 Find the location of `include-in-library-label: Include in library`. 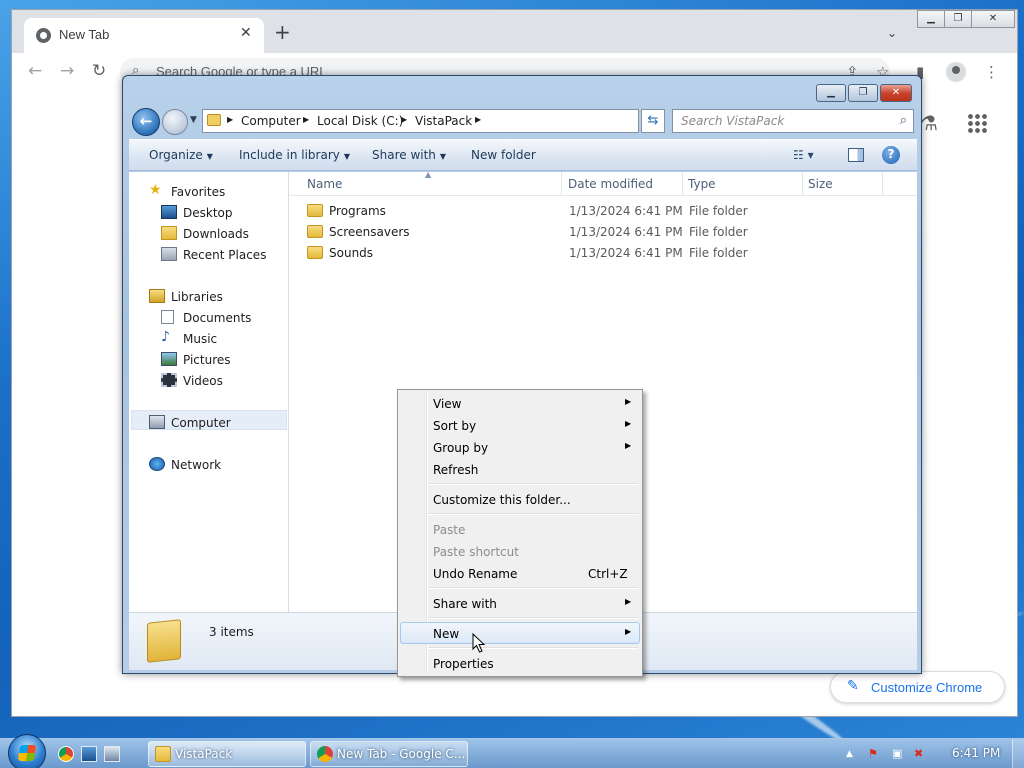

include-in-library-label: Include in library is located at coordinates (289, 155).